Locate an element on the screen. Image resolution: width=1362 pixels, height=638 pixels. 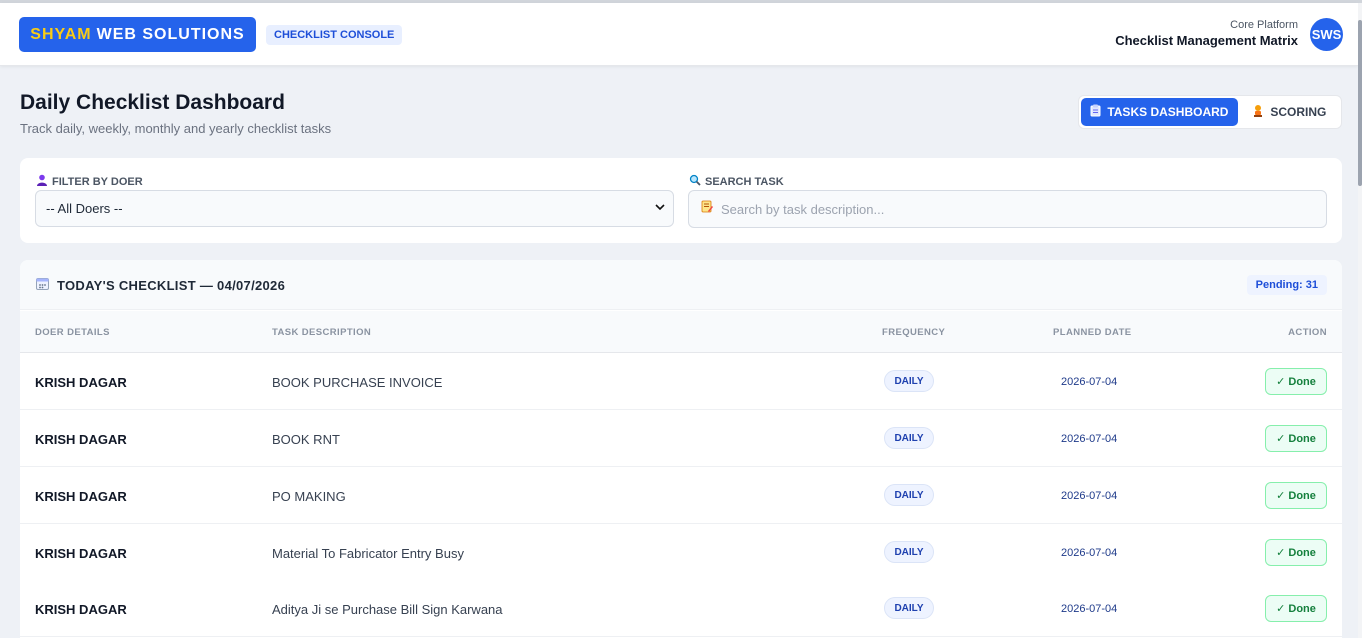
col-planned-date: PLANNED DATE is located at coordinates (1092, 332).